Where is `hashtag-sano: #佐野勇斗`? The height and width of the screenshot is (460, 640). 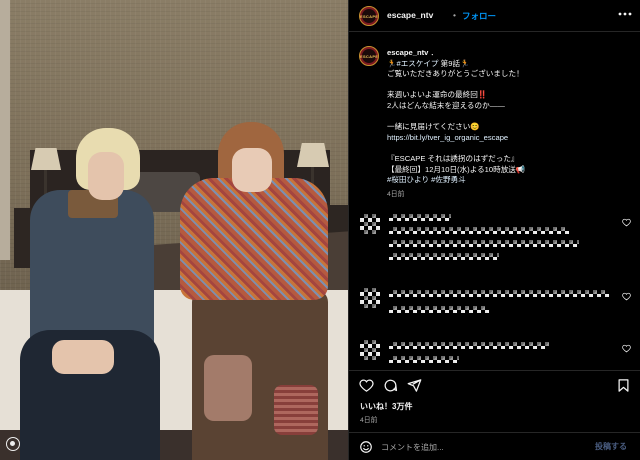
hashtag-sano: #佐野勇斗 is located at coordinates (447, 179).